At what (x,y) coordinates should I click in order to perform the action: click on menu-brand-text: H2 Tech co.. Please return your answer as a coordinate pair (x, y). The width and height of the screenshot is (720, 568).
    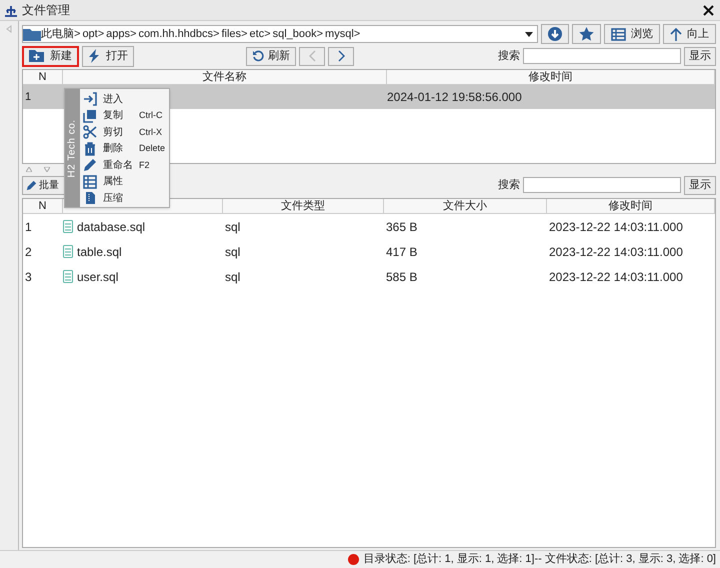
    Looking at the image, I should click on (72, 148).